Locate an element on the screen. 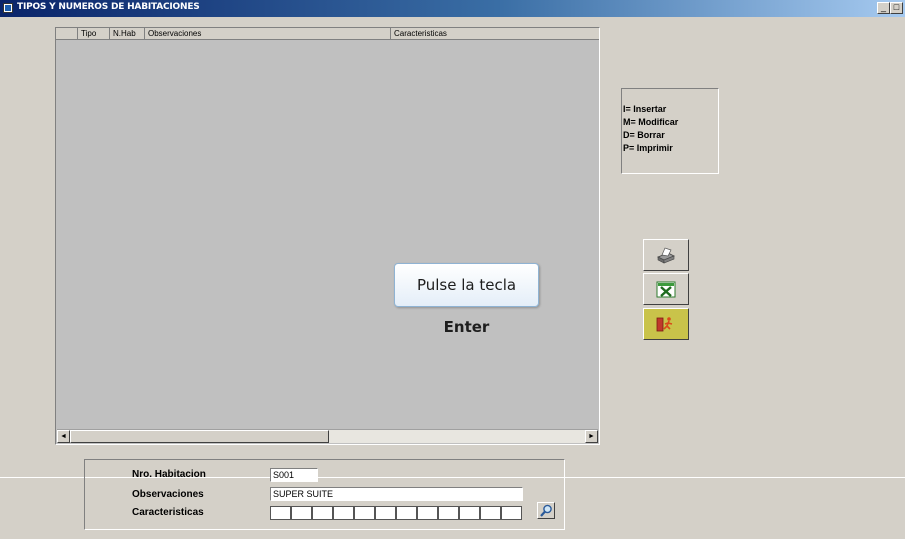 The width and height of the screenshot is (905, 539). maximize-button: □ is located at coordinates (896, 8).